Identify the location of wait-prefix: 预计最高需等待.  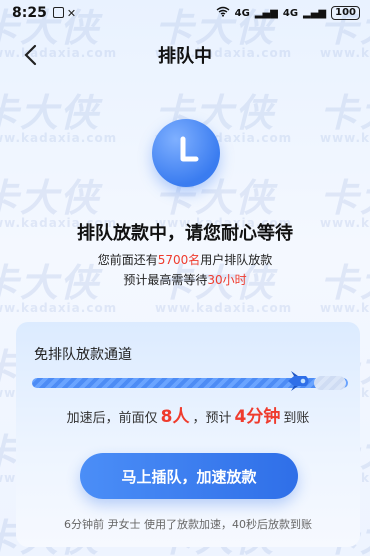
(165, 280).